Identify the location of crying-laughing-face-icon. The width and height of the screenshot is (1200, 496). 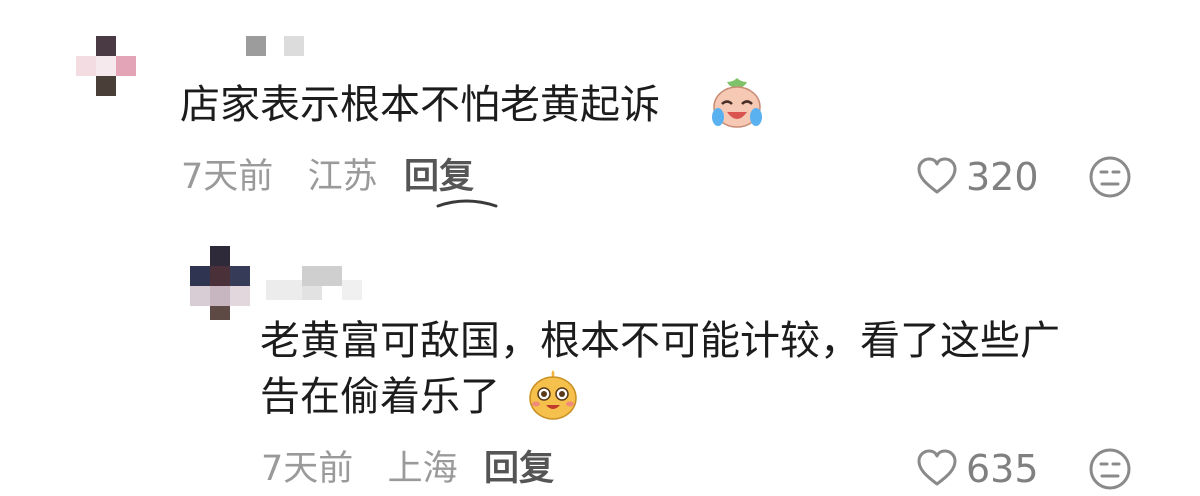
(737, 103).